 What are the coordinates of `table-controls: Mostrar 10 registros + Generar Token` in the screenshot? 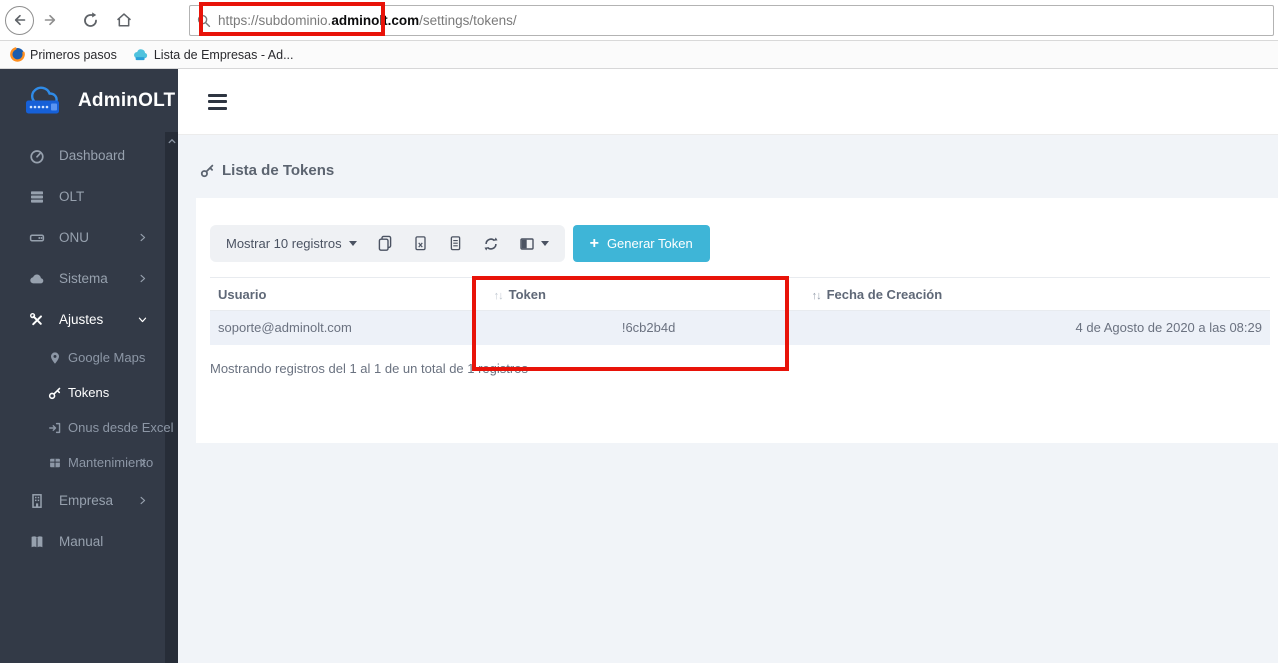 It's located at (740, 243).